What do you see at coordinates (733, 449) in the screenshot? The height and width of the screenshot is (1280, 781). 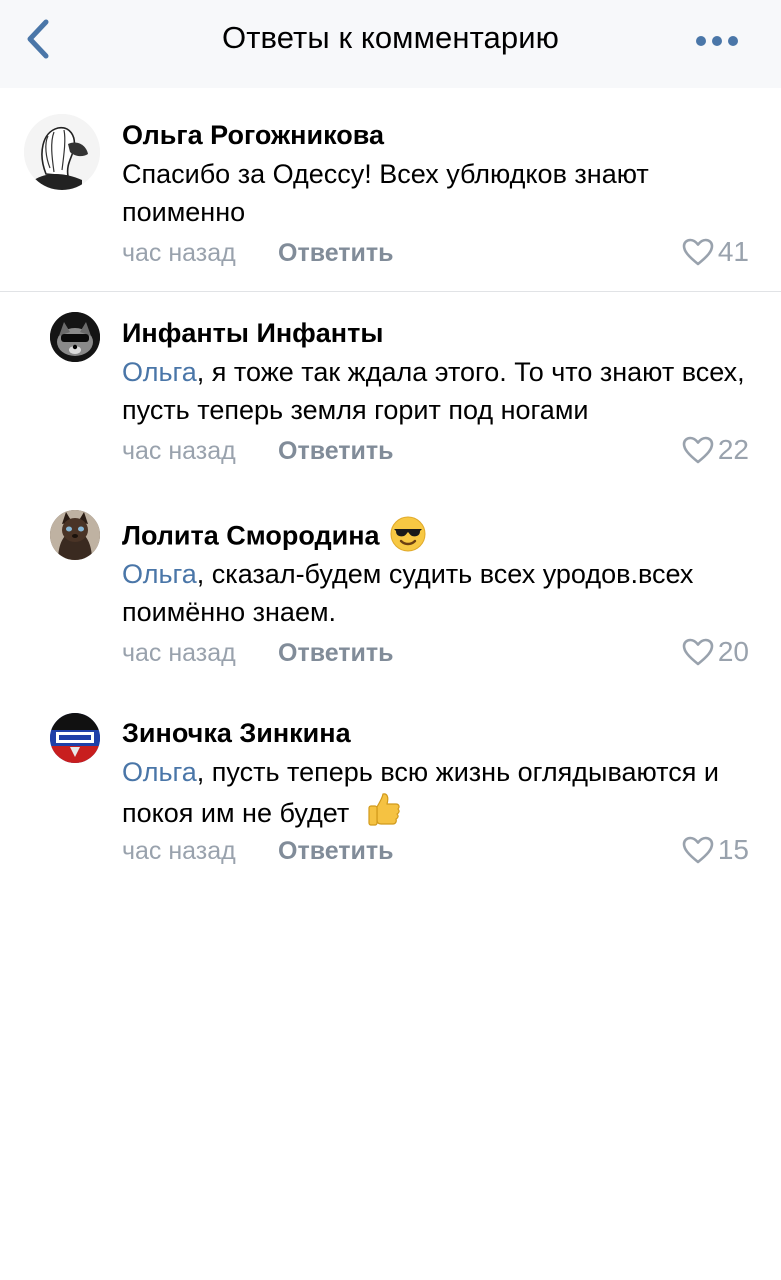 I see `like-count: 22` at bounding box center [733, 449].